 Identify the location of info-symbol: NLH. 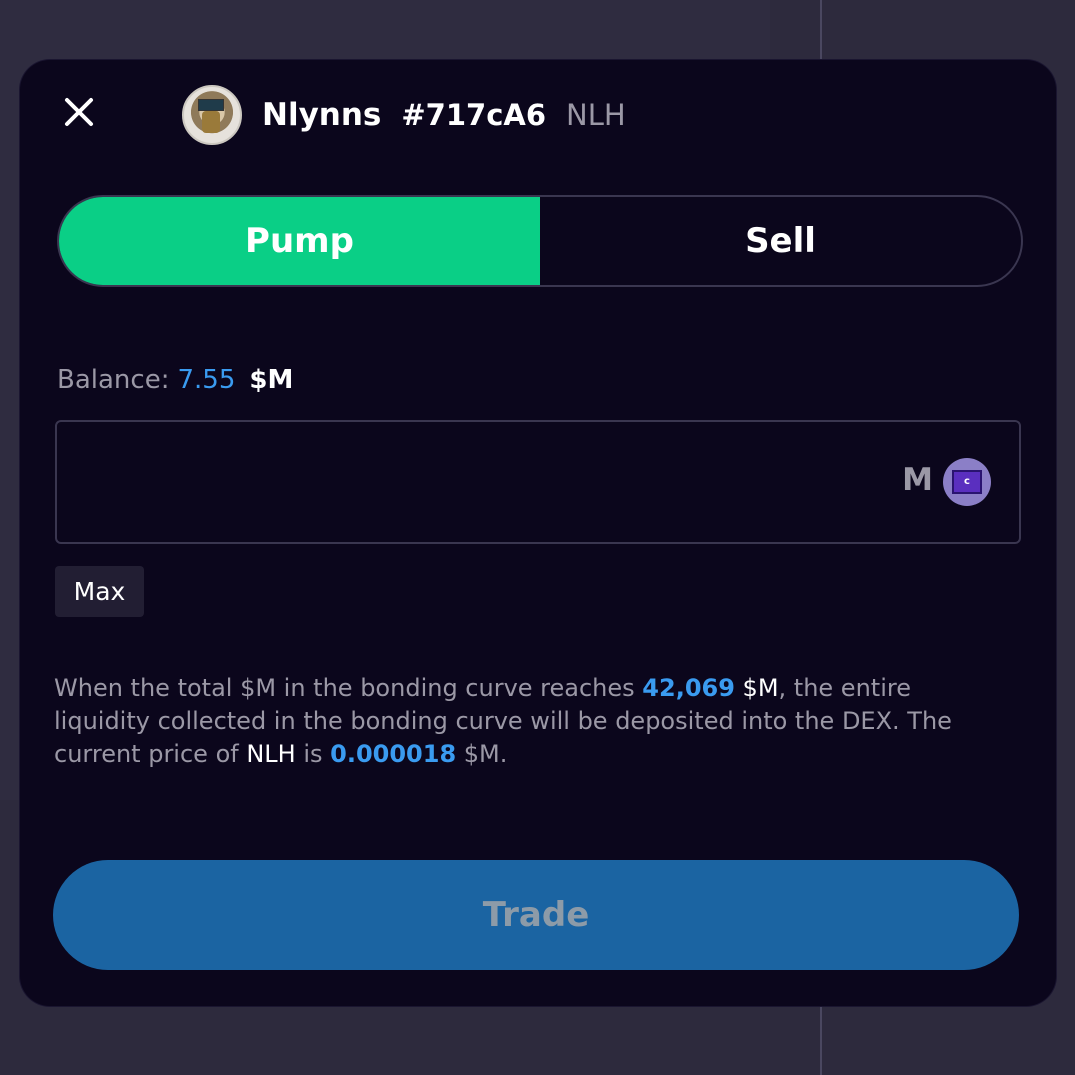
(271, 754).